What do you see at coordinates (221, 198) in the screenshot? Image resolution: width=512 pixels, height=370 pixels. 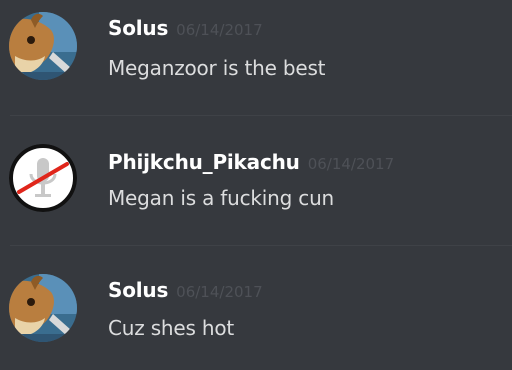 I see `message-content: Megan is a fucking cun` at bounding box center [221, 198].